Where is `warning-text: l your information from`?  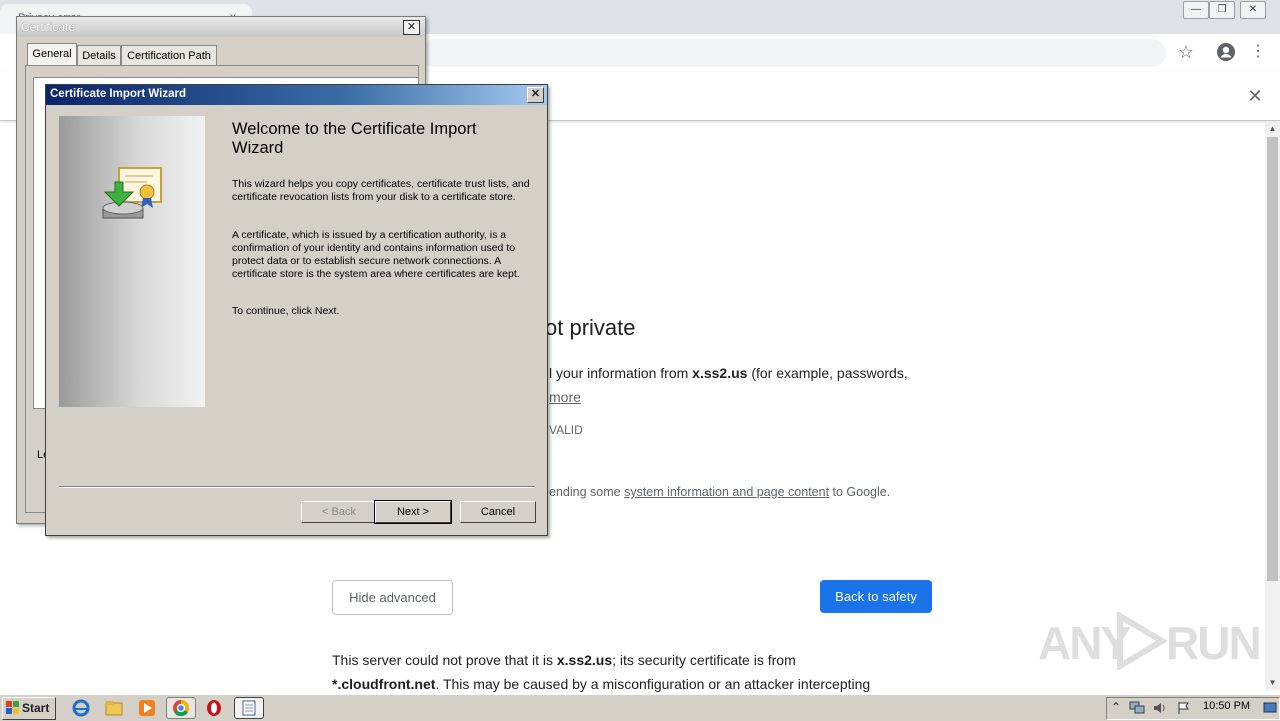 warning-text: l your information from is located at coordinates (621, 373).